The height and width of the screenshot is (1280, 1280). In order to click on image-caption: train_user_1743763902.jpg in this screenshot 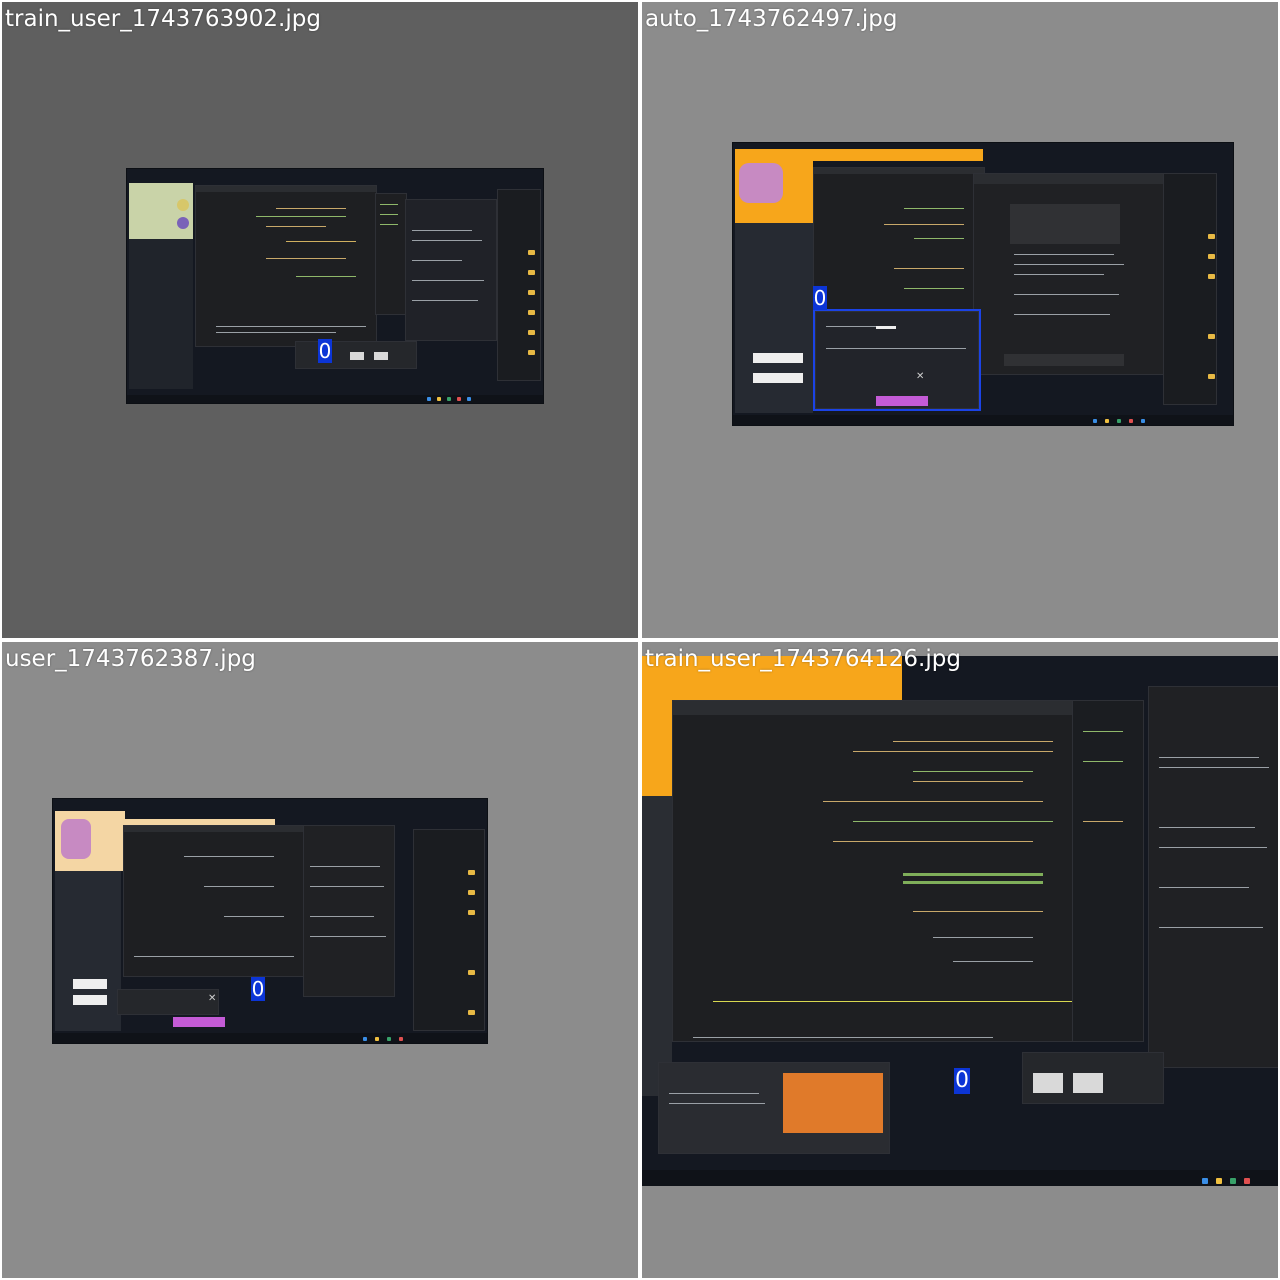, I will do `click(163, 19)`.